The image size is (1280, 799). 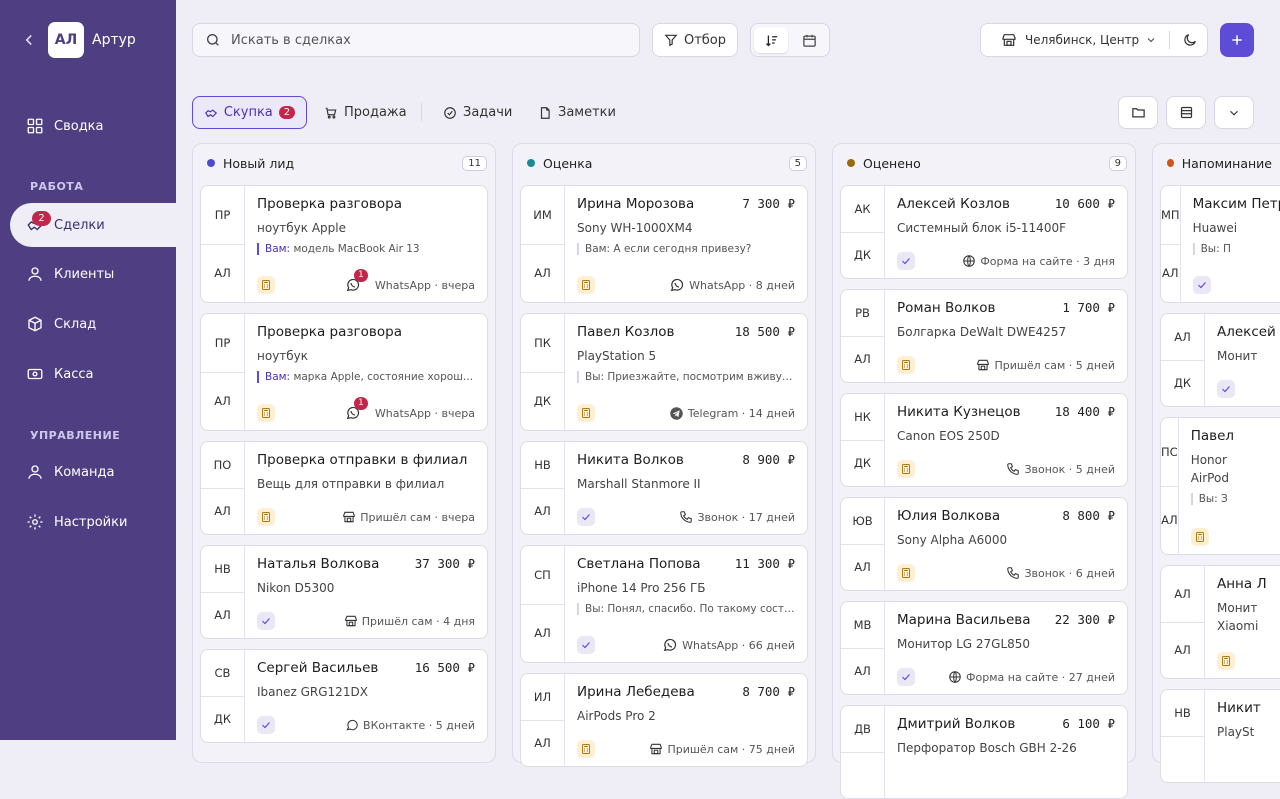 I want to click on filter-button: Отбор, so click(x=695, y=40).